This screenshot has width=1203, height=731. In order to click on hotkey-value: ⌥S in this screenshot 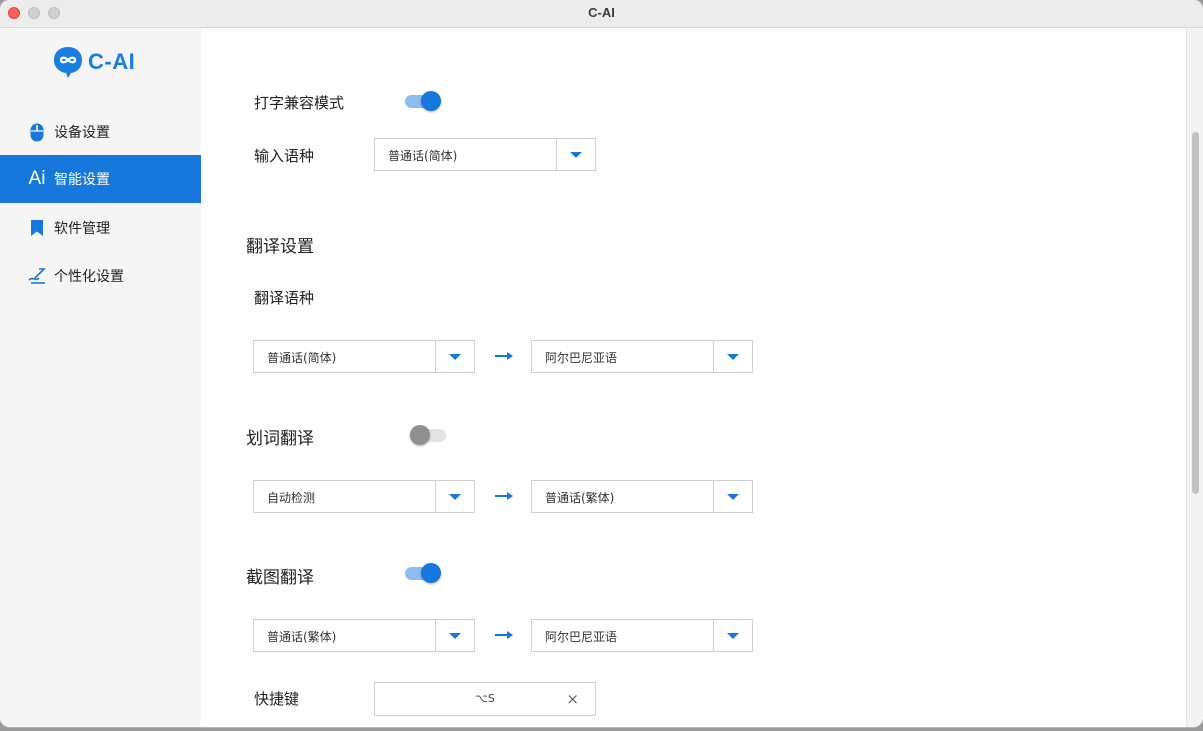, I will do `click(485, 698)`.